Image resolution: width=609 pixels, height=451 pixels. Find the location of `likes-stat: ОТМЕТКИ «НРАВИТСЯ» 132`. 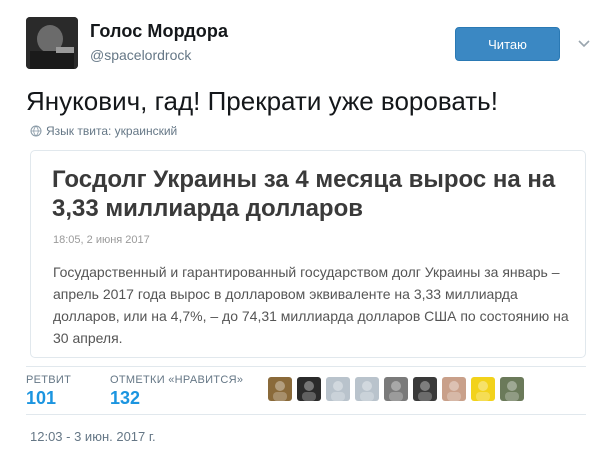

likes-stat: ОТМЕТКИ «НРАВИТСЯ» 132 is located at coordinates (176, 391).